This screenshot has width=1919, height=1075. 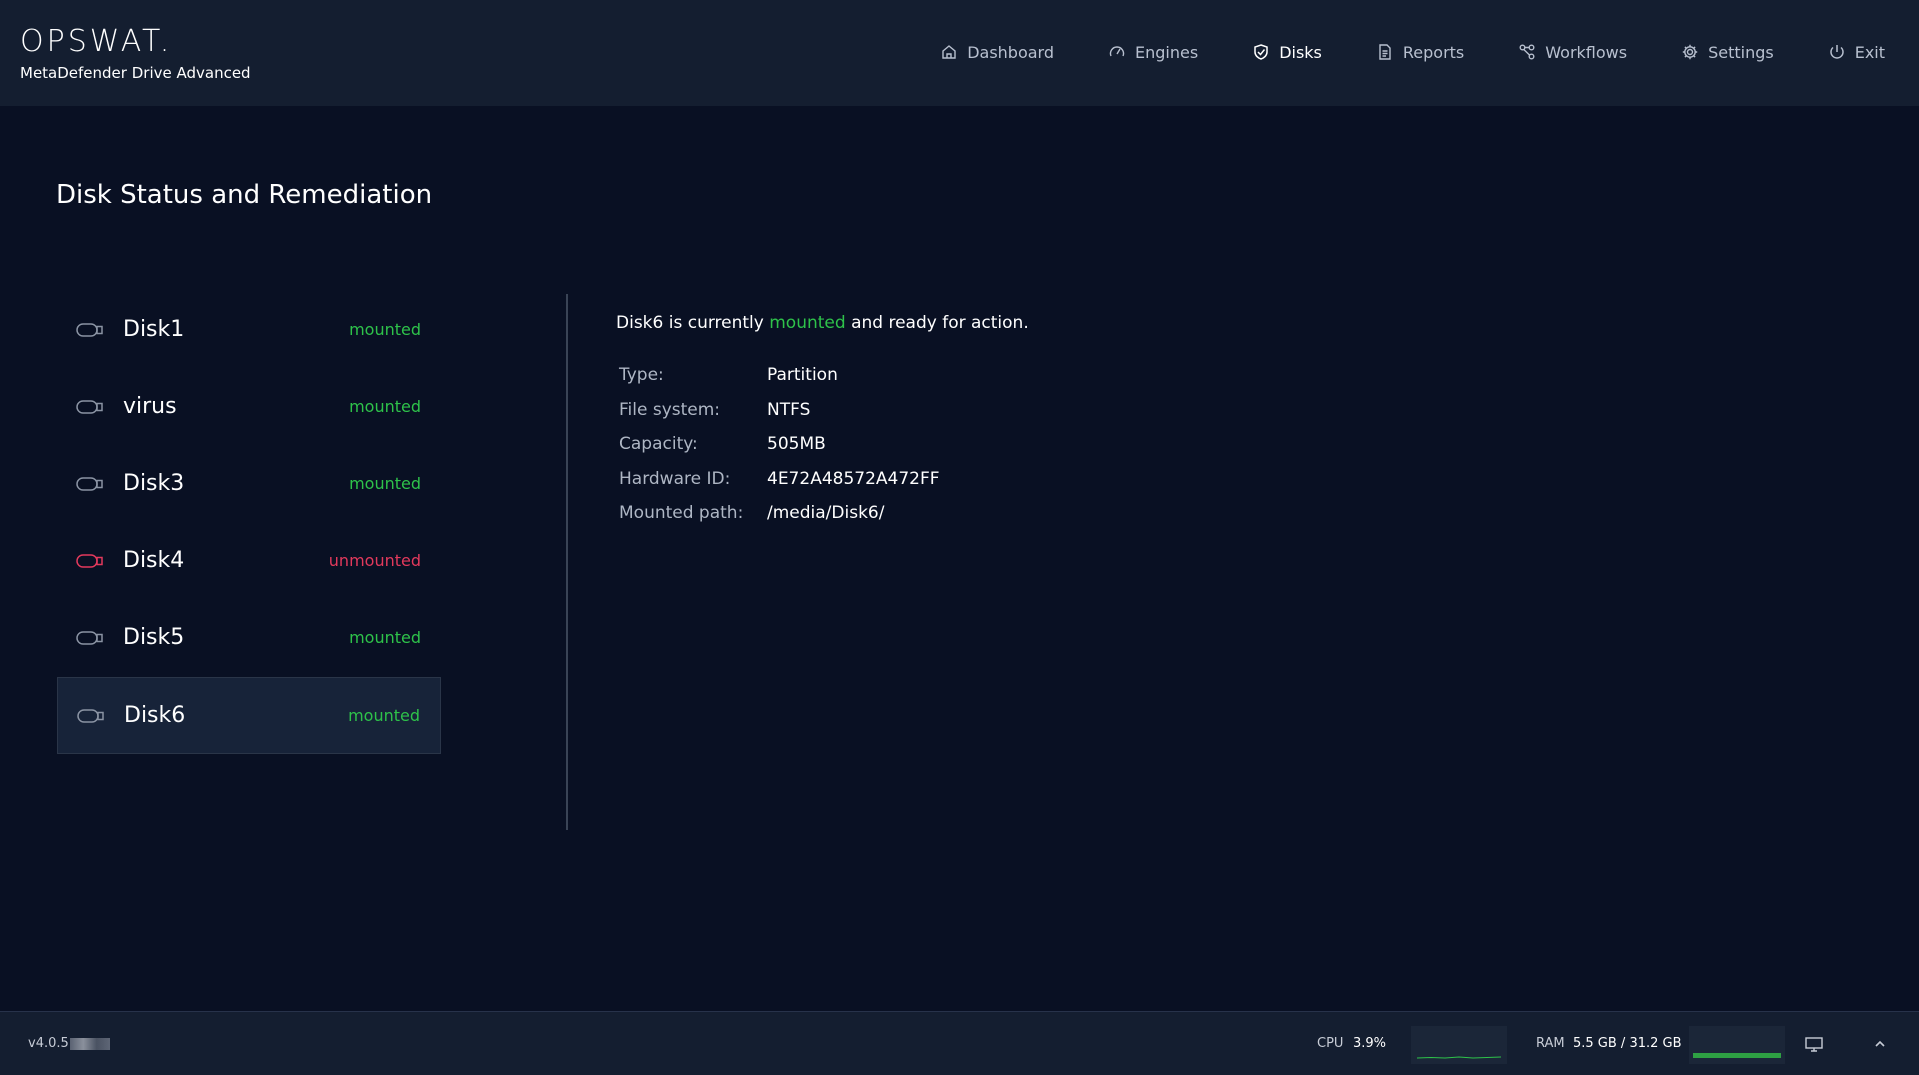 I want to click on panel-divider, so click(x=567, y=562).